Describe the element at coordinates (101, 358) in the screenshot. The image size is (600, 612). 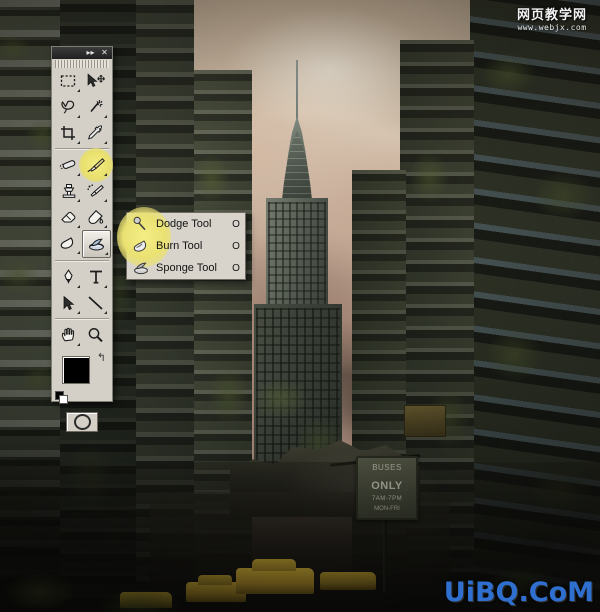
I see `swap-colors-icon: ↰` at that location.